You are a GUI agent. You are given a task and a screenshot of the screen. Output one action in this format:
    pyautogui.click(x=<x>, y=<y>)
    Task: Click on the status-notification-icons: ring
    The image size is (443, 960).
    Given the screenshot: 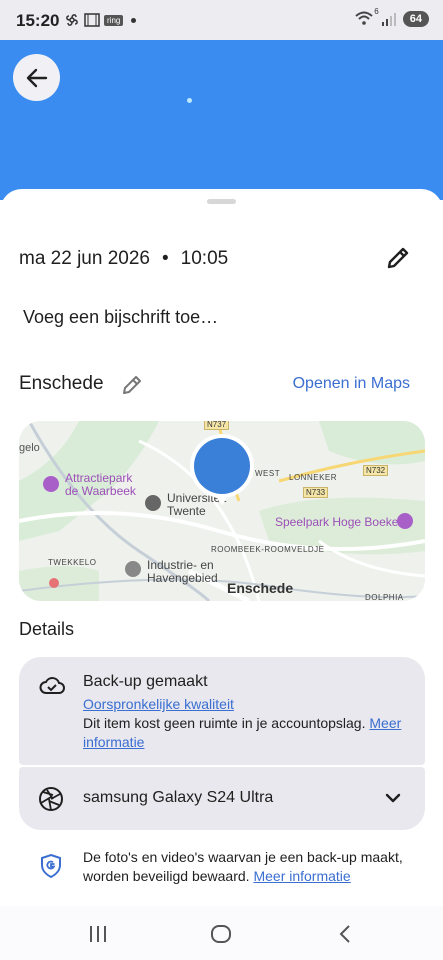 What is the action you would take?
    pyautogui.click(x=100, y=20)
    